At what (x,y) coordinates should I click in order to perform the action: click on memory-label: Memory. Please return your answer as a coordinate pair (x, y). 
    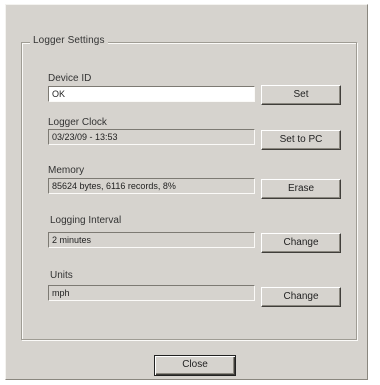
    Looking at the image, I should click on (66, 170).